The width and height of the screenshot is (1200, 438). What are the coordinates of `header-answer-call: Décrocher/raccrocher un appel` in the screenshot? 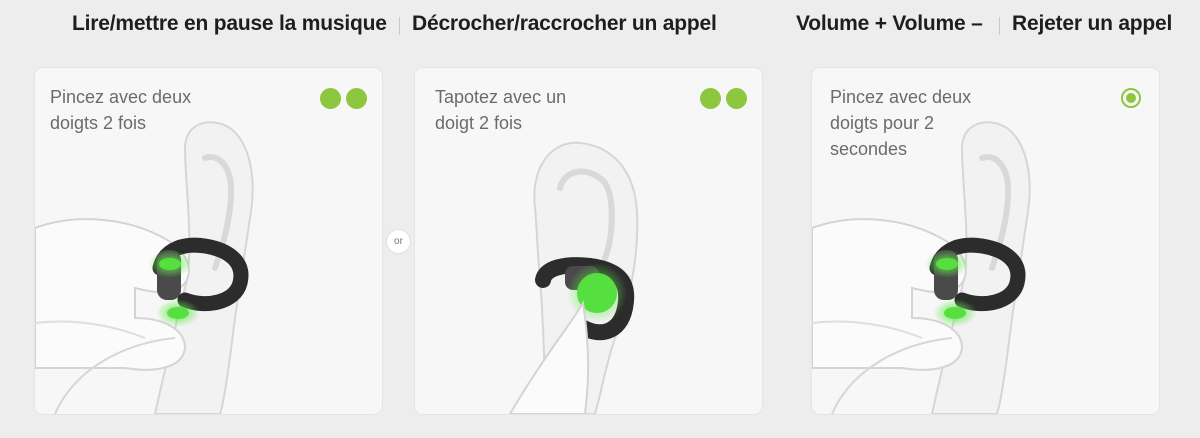 It's located at (564, 23).